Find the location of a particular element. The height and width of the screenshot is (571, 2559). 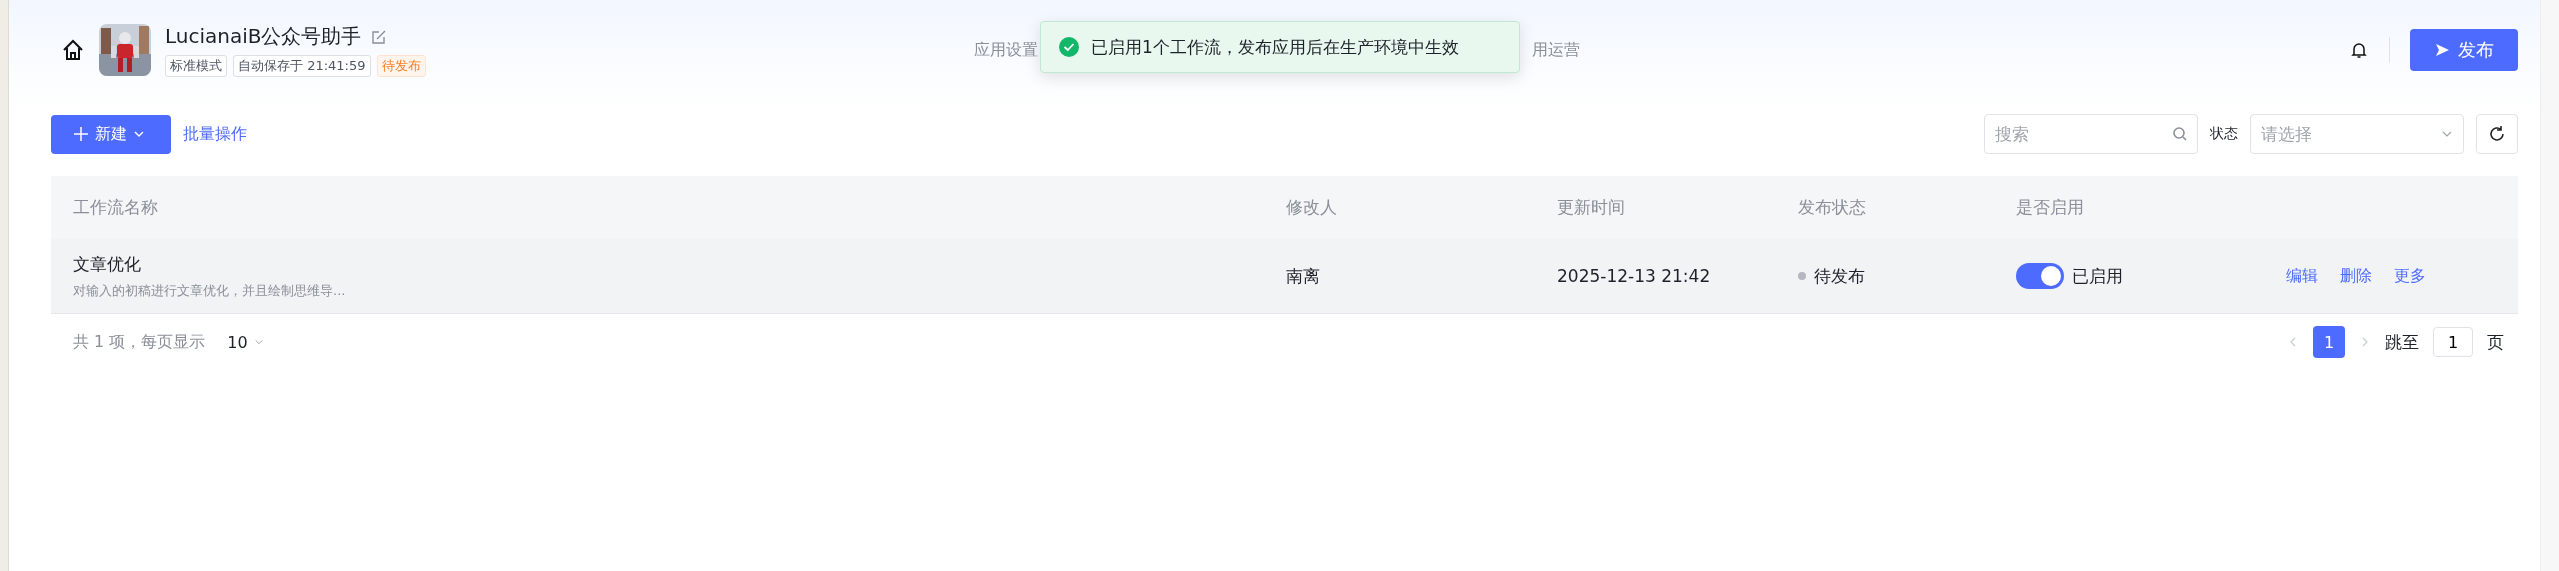

search-field: 搜索 is located at coordinates (2091, 134).